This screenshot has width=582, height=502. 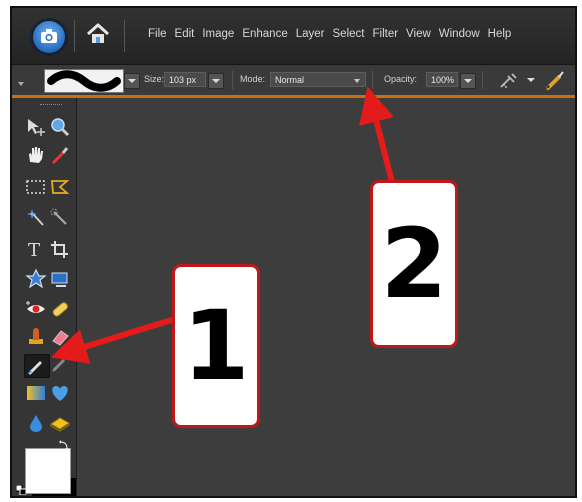 I want to click on camera-glyph, so click(x=49, y=36).